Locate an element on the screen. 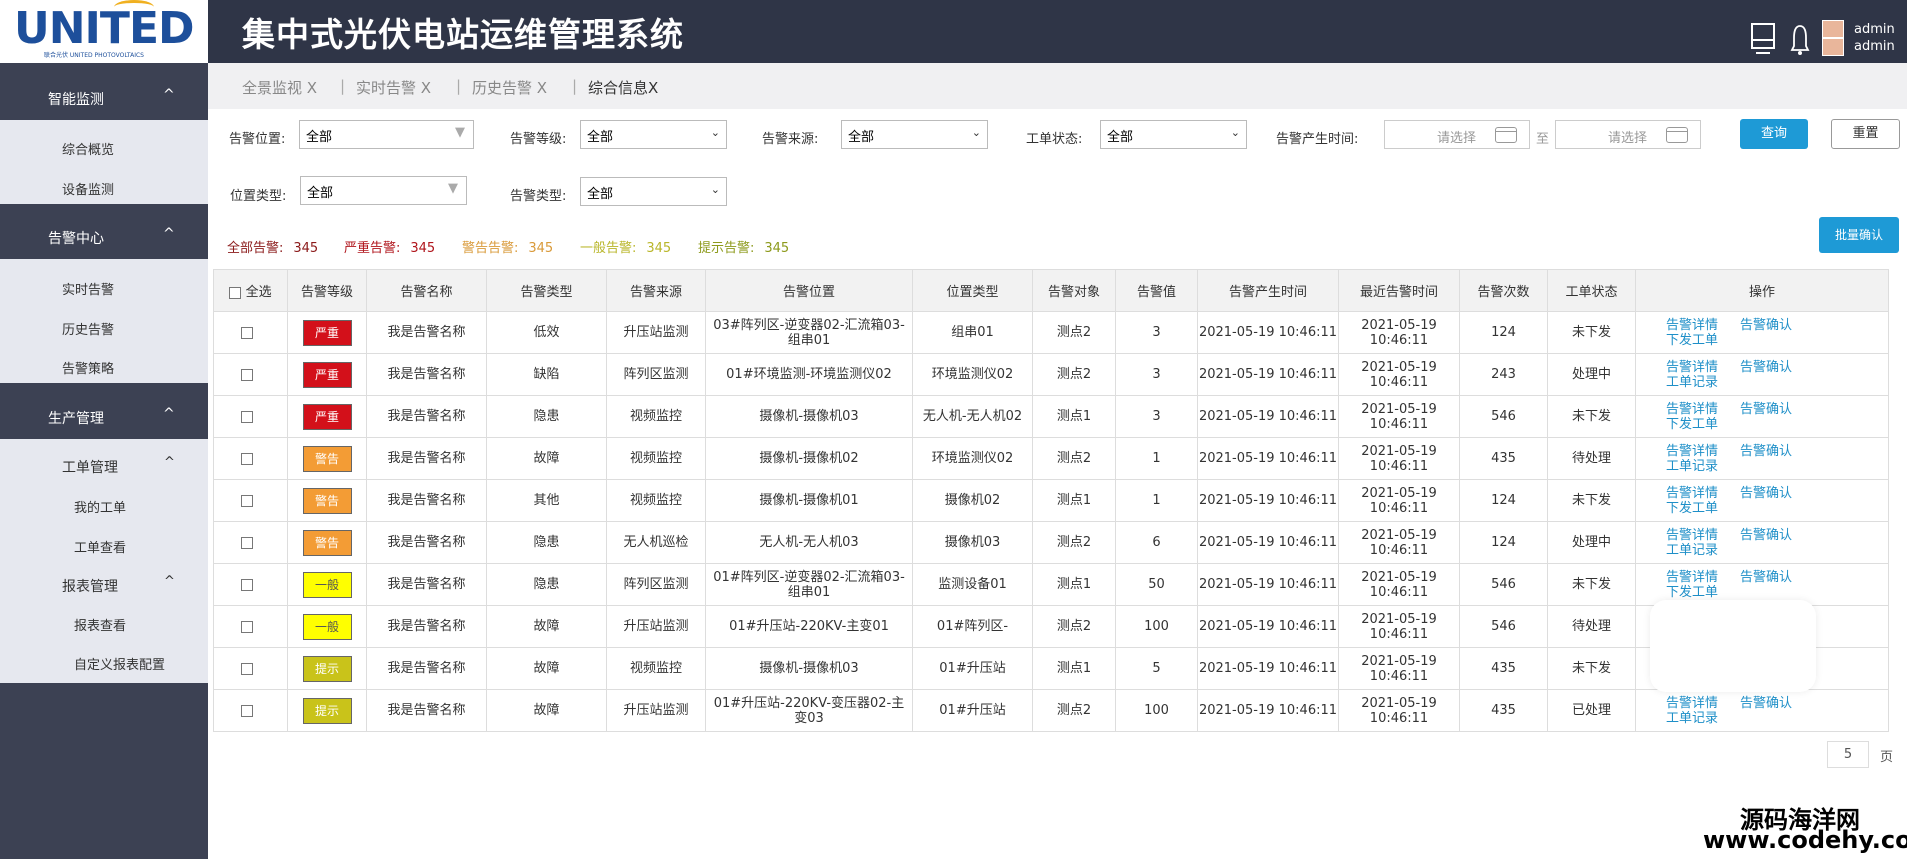 This screenshot has width=1907, height=859. sidebar-group-production: 生产管理 ^ is located at coordinates (104, 416).